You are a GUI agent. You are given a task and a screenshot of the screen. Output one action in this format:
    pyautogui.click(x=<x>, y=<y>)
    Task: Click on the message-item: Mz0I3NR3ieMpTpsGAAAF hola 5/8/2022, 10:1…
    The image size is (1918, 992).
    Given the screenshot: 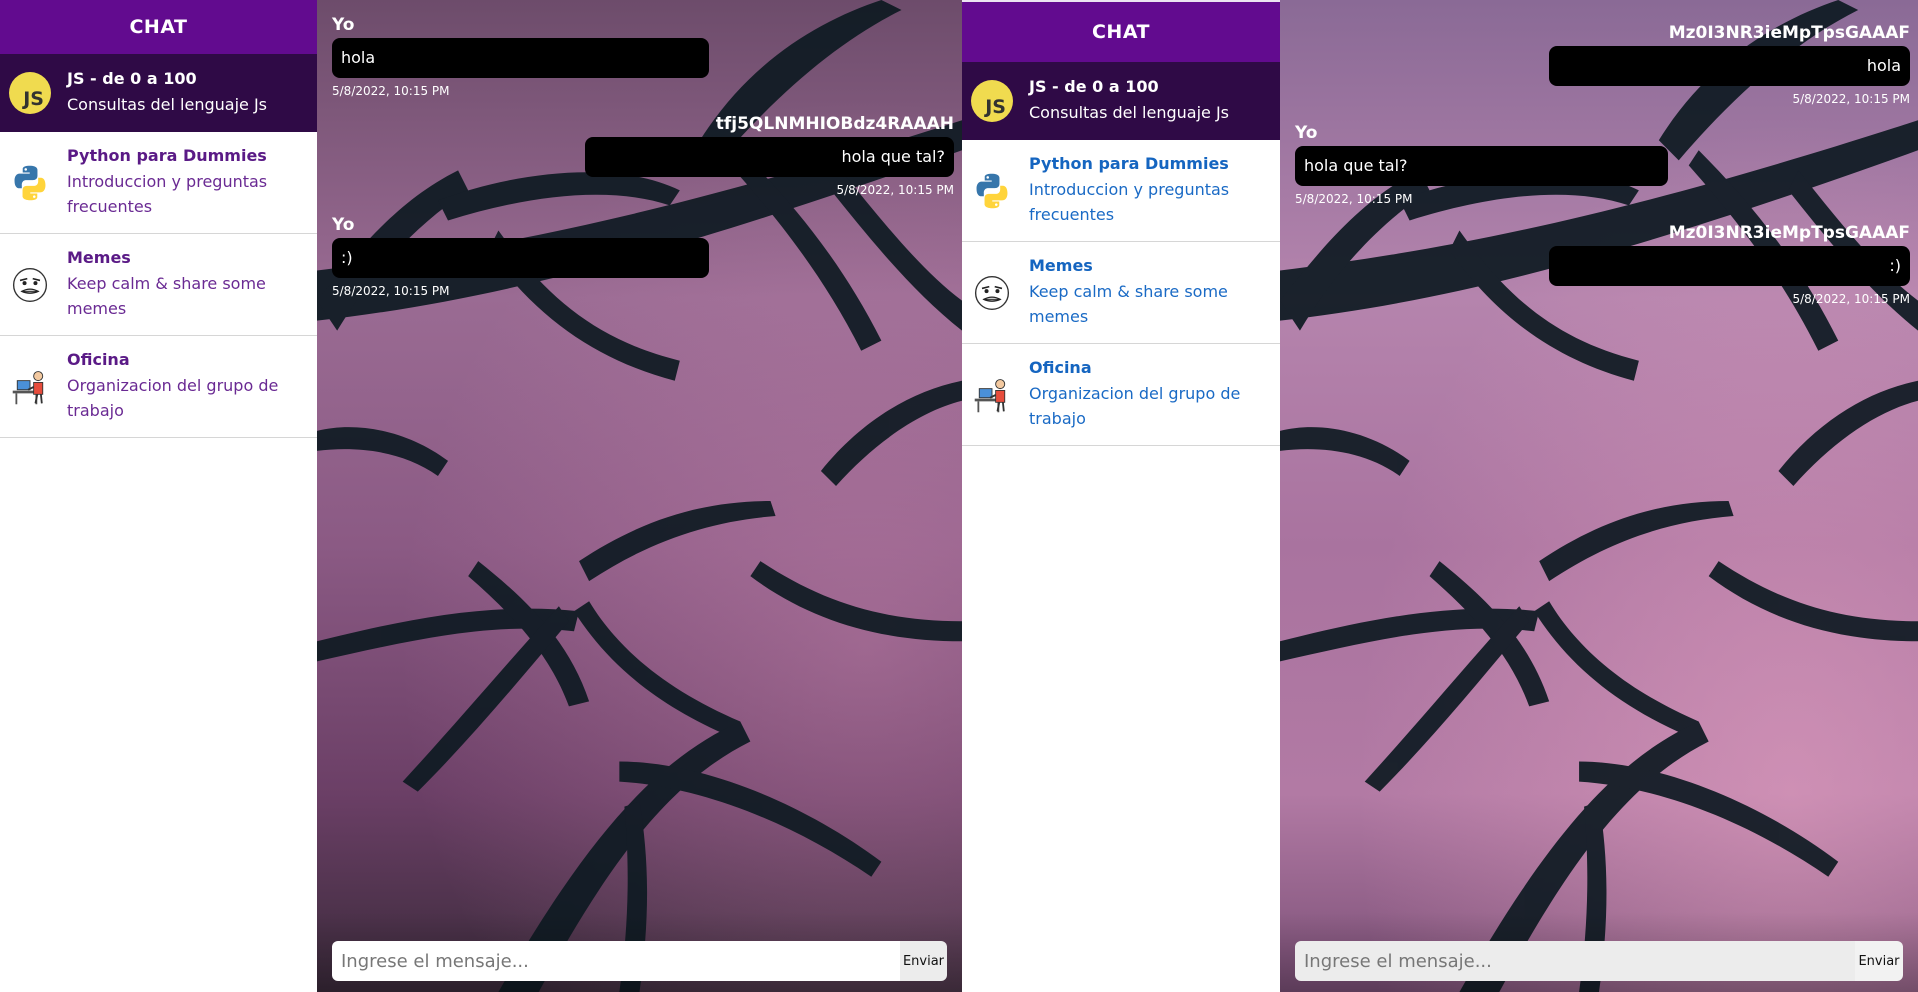 What is the action you would take?
    pyautogui.click(x=1729, y=63)
    